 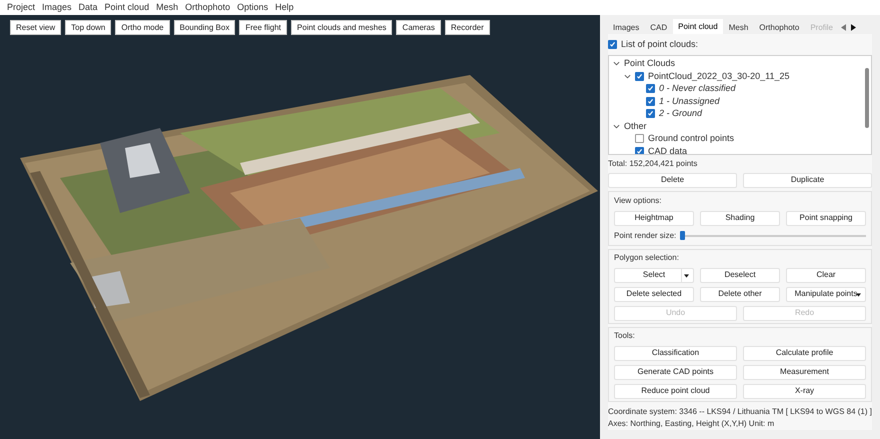 What do you see at coordinates (689, 101) in the screenshot?
I see `tree-item: 1 - Unassigned` at bounding box center [689, 101].